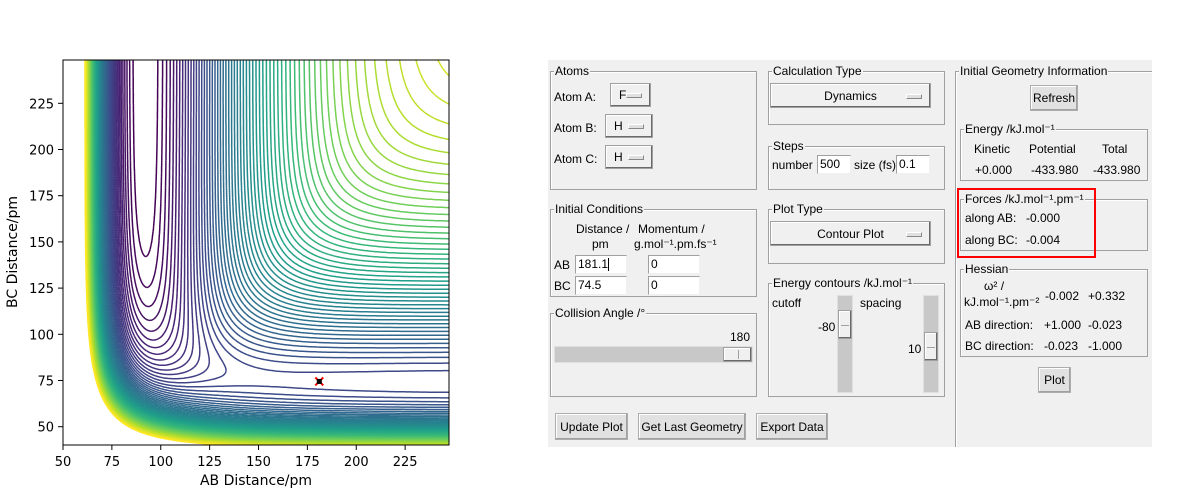  Describe the element at coordinates (792, 426) in the screenshot. I see `export-data-button: Export Data` at that location.